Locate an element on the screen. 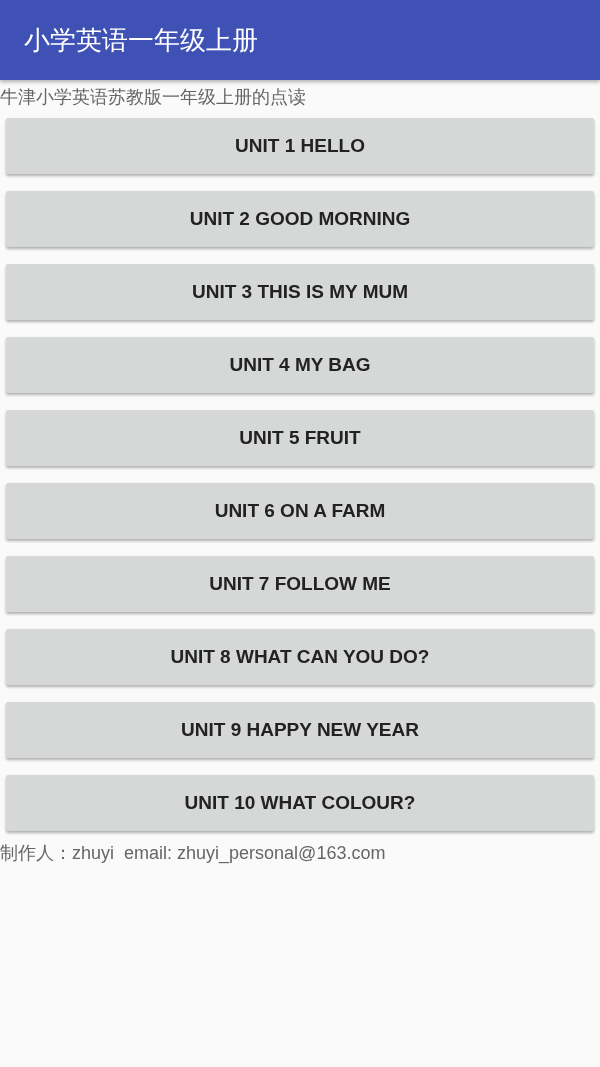  author-text: 制作人：zhuyi email: zhuyi_personal@163.com is located at coordinates (193, 853).